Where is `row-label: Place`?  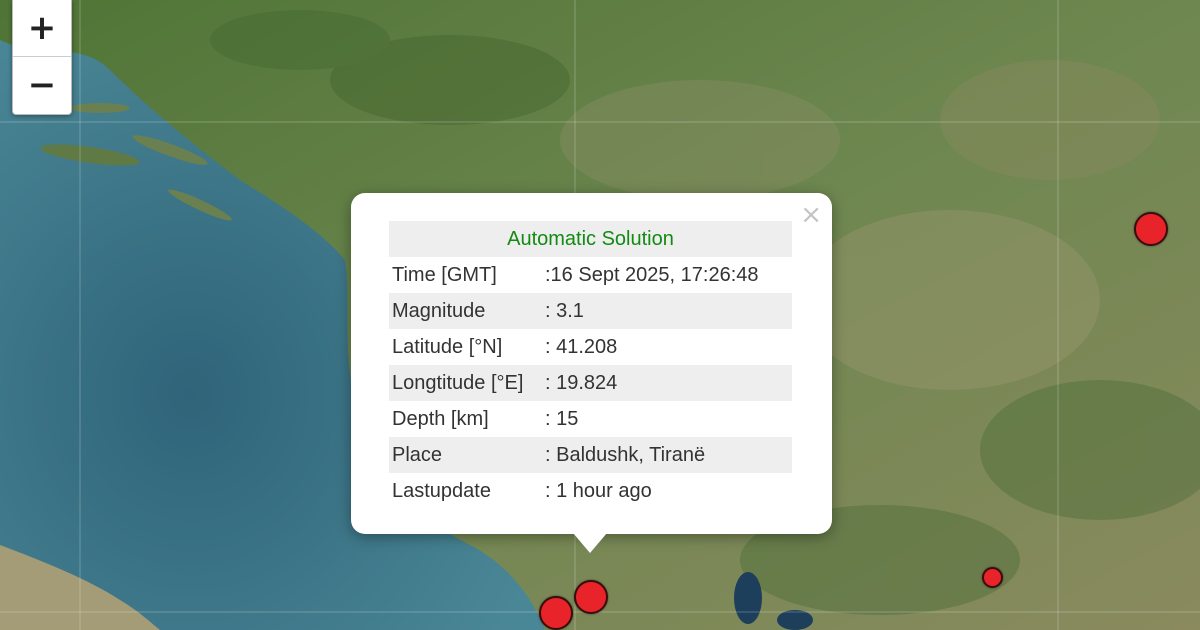 row-label: Place is located at coordinates (467, 455).